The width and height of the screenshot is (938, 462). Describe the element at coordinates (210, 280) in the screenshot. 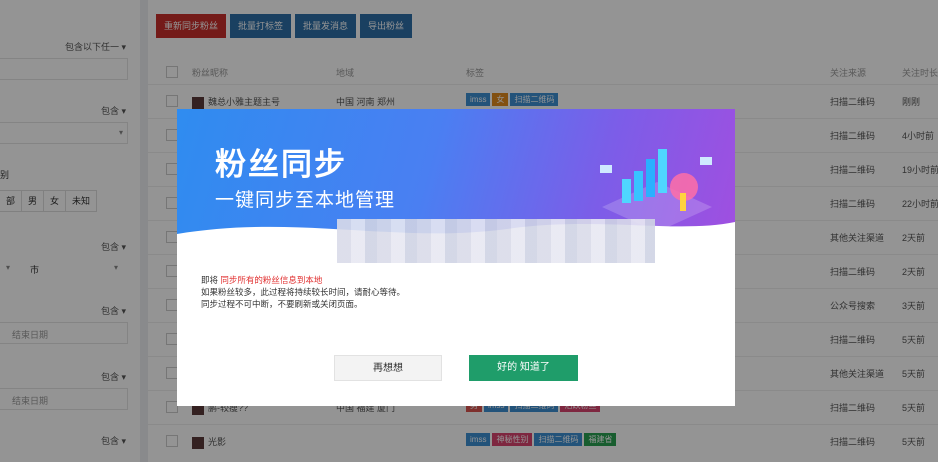

I see `line1-prefix: 即将` at that location.